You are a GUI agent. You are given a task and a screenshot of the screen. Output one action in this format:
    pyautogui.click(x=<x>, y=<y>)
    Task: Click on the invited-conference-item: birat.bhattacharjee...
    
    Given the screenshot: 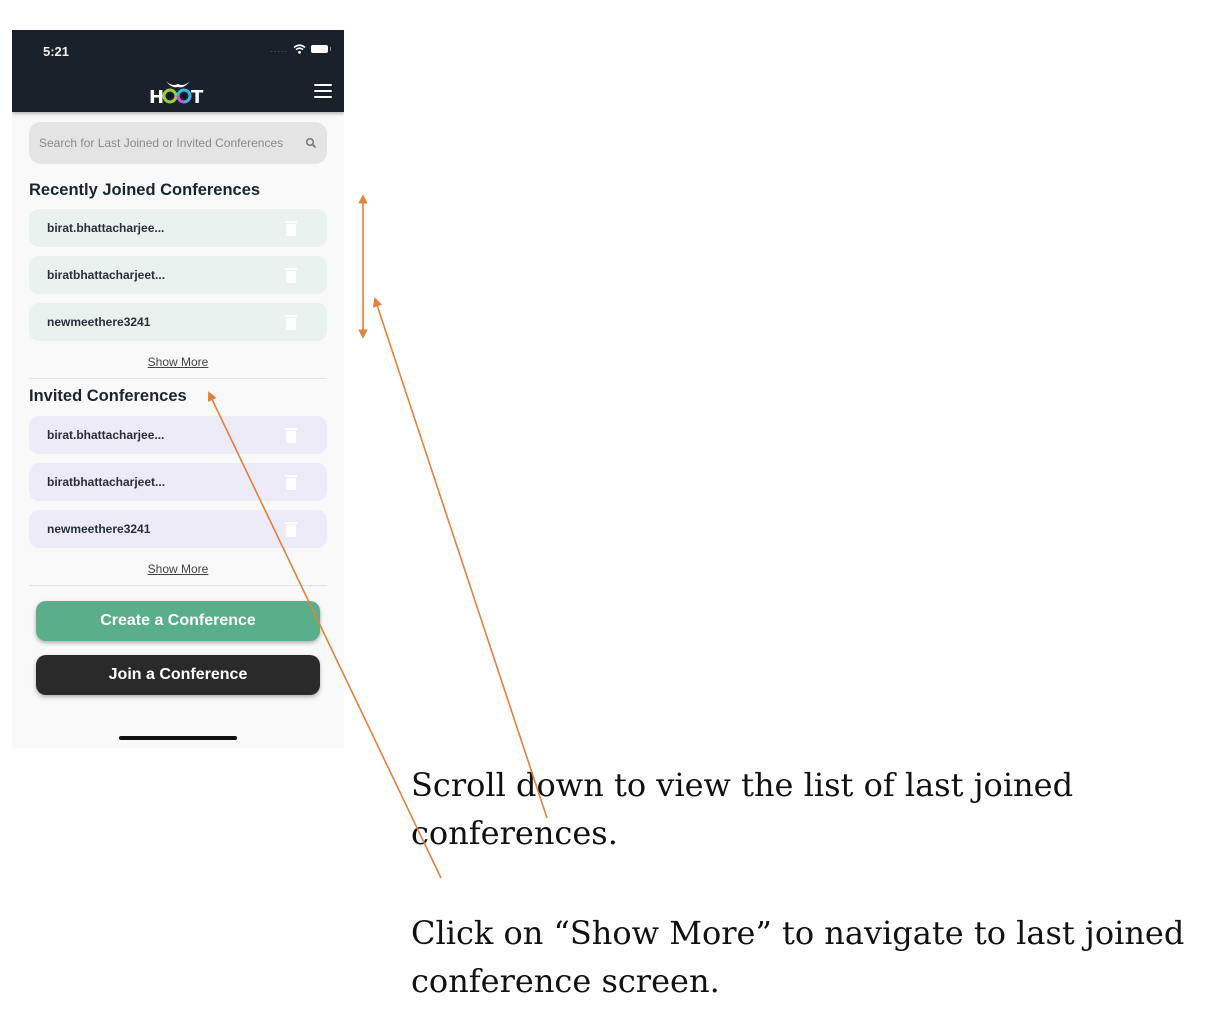 What is the action you would take?
    pyautogui.click(x=178, y=435)
    